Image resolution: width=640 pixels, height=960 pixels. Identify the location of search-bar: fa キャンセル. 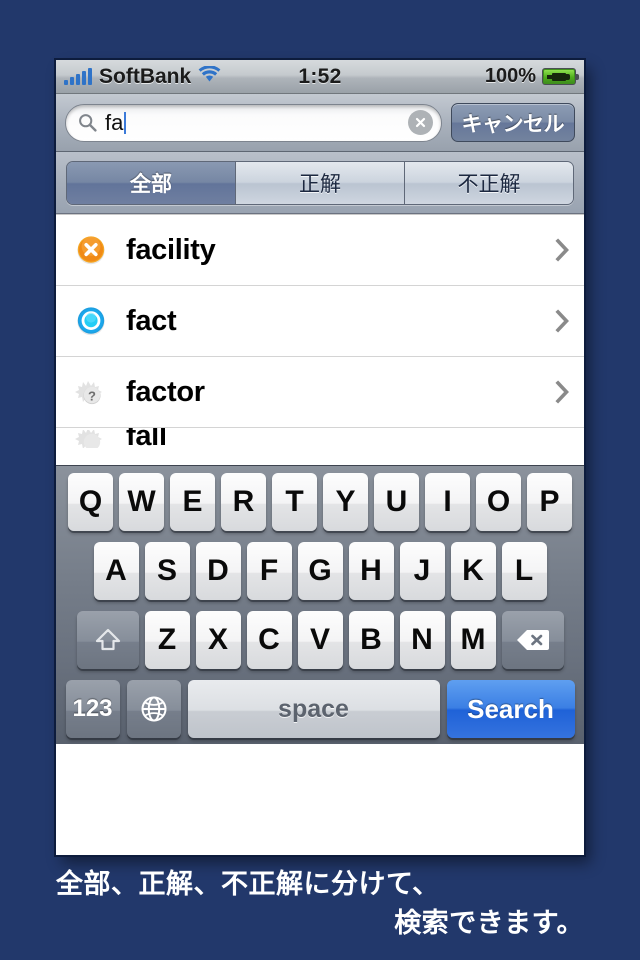
(320, 123).